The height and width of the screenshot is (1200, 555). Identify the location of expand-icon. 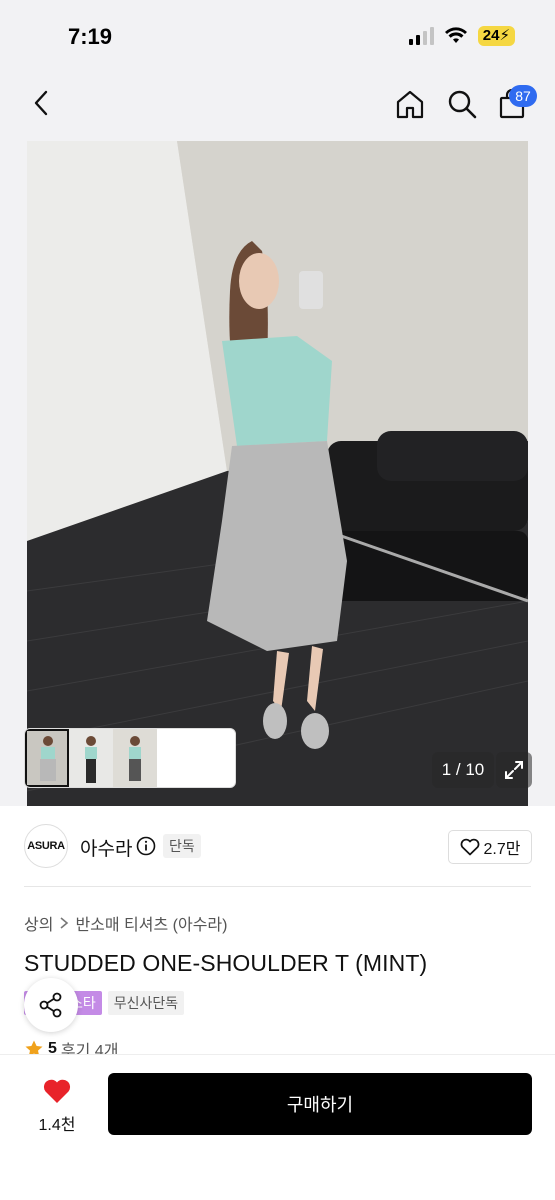
(514, 770).